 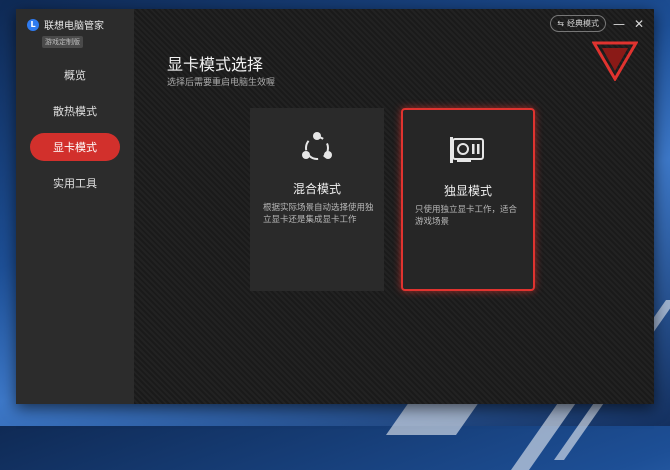 I want to click on edition-badge: 游戏定制版, so click(x=62, y=42).